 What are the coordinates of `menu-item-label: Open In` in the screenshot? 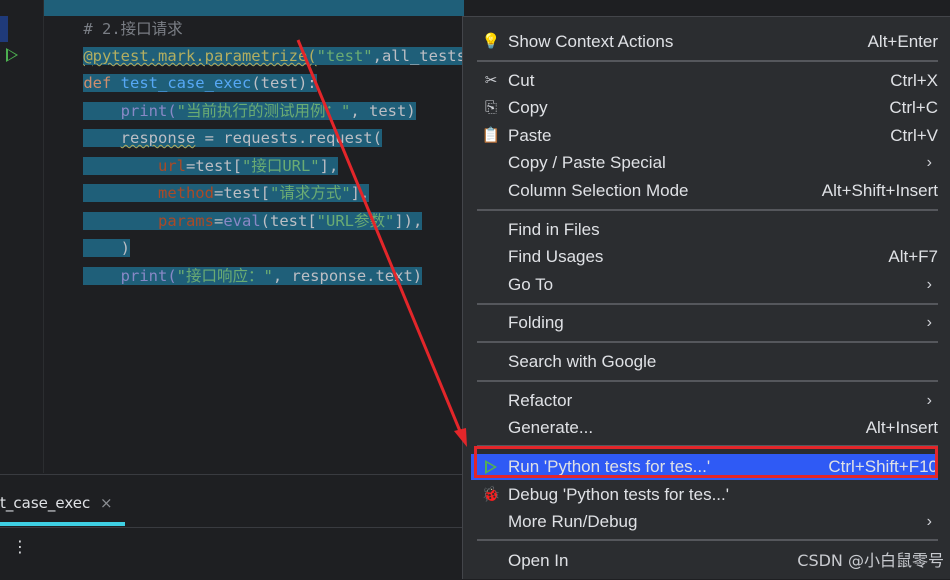 It's located at (538, 560).